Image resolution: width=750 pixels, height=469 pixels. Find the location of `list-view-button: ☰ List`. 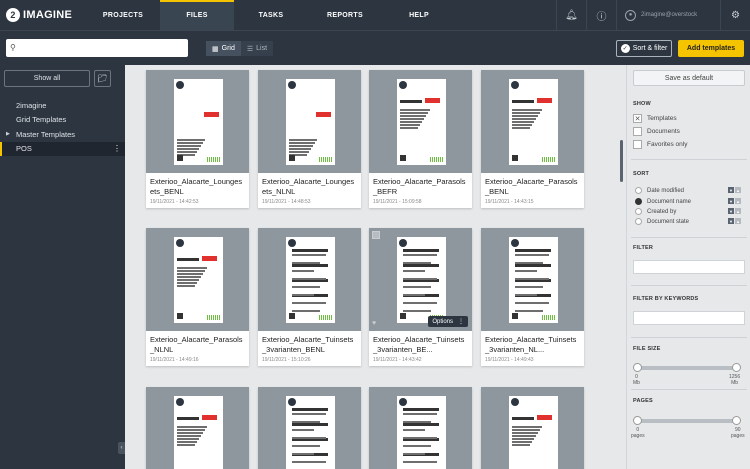

list-view-button: ☰ List is located at coordinates (257, 48).